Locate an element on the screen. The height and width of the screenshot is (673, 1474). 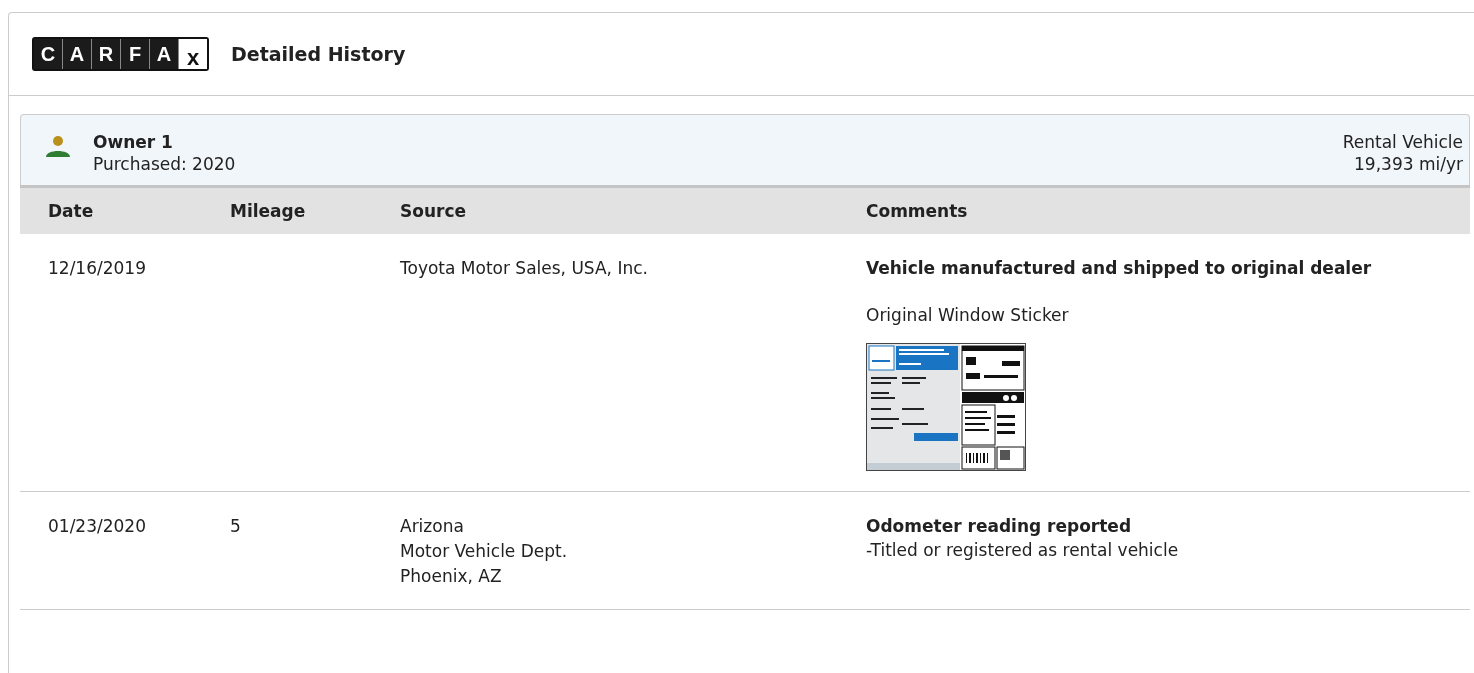
source-line: Toyota Motor Sales, USA, Inc. is located at coordinates (524, 268).